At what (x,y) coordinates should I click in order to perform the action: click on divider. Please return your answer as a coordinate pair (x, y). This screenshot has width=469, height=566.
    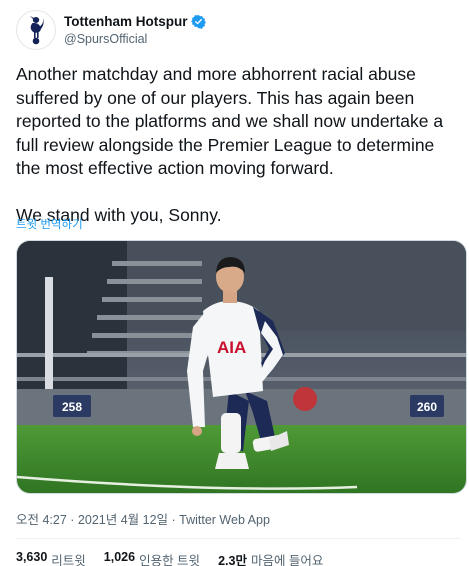
    Looking at the image, I should click on (238, 538).